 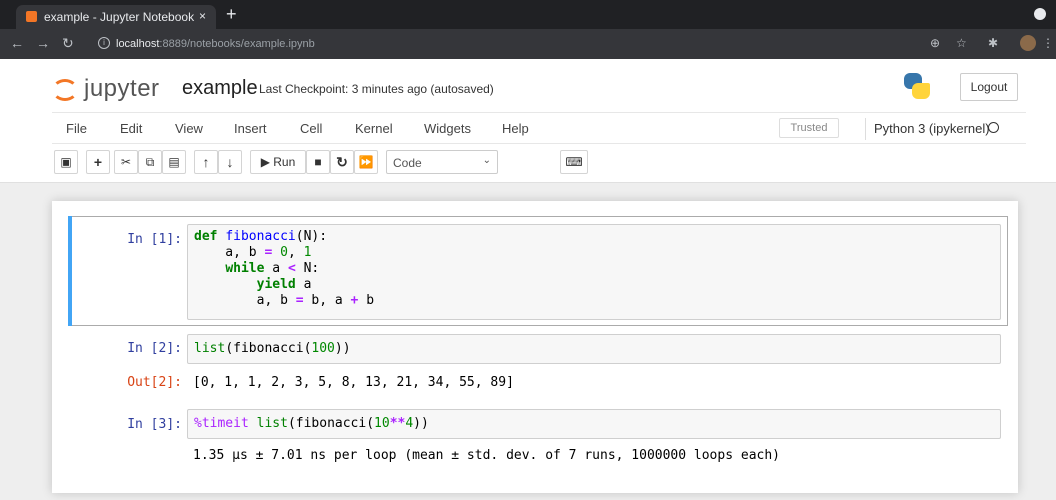 What do you see at coordinates (154, 348) in the screenshot?
I see `input-prompt: In [2]:` at bounding box center [154, 348].